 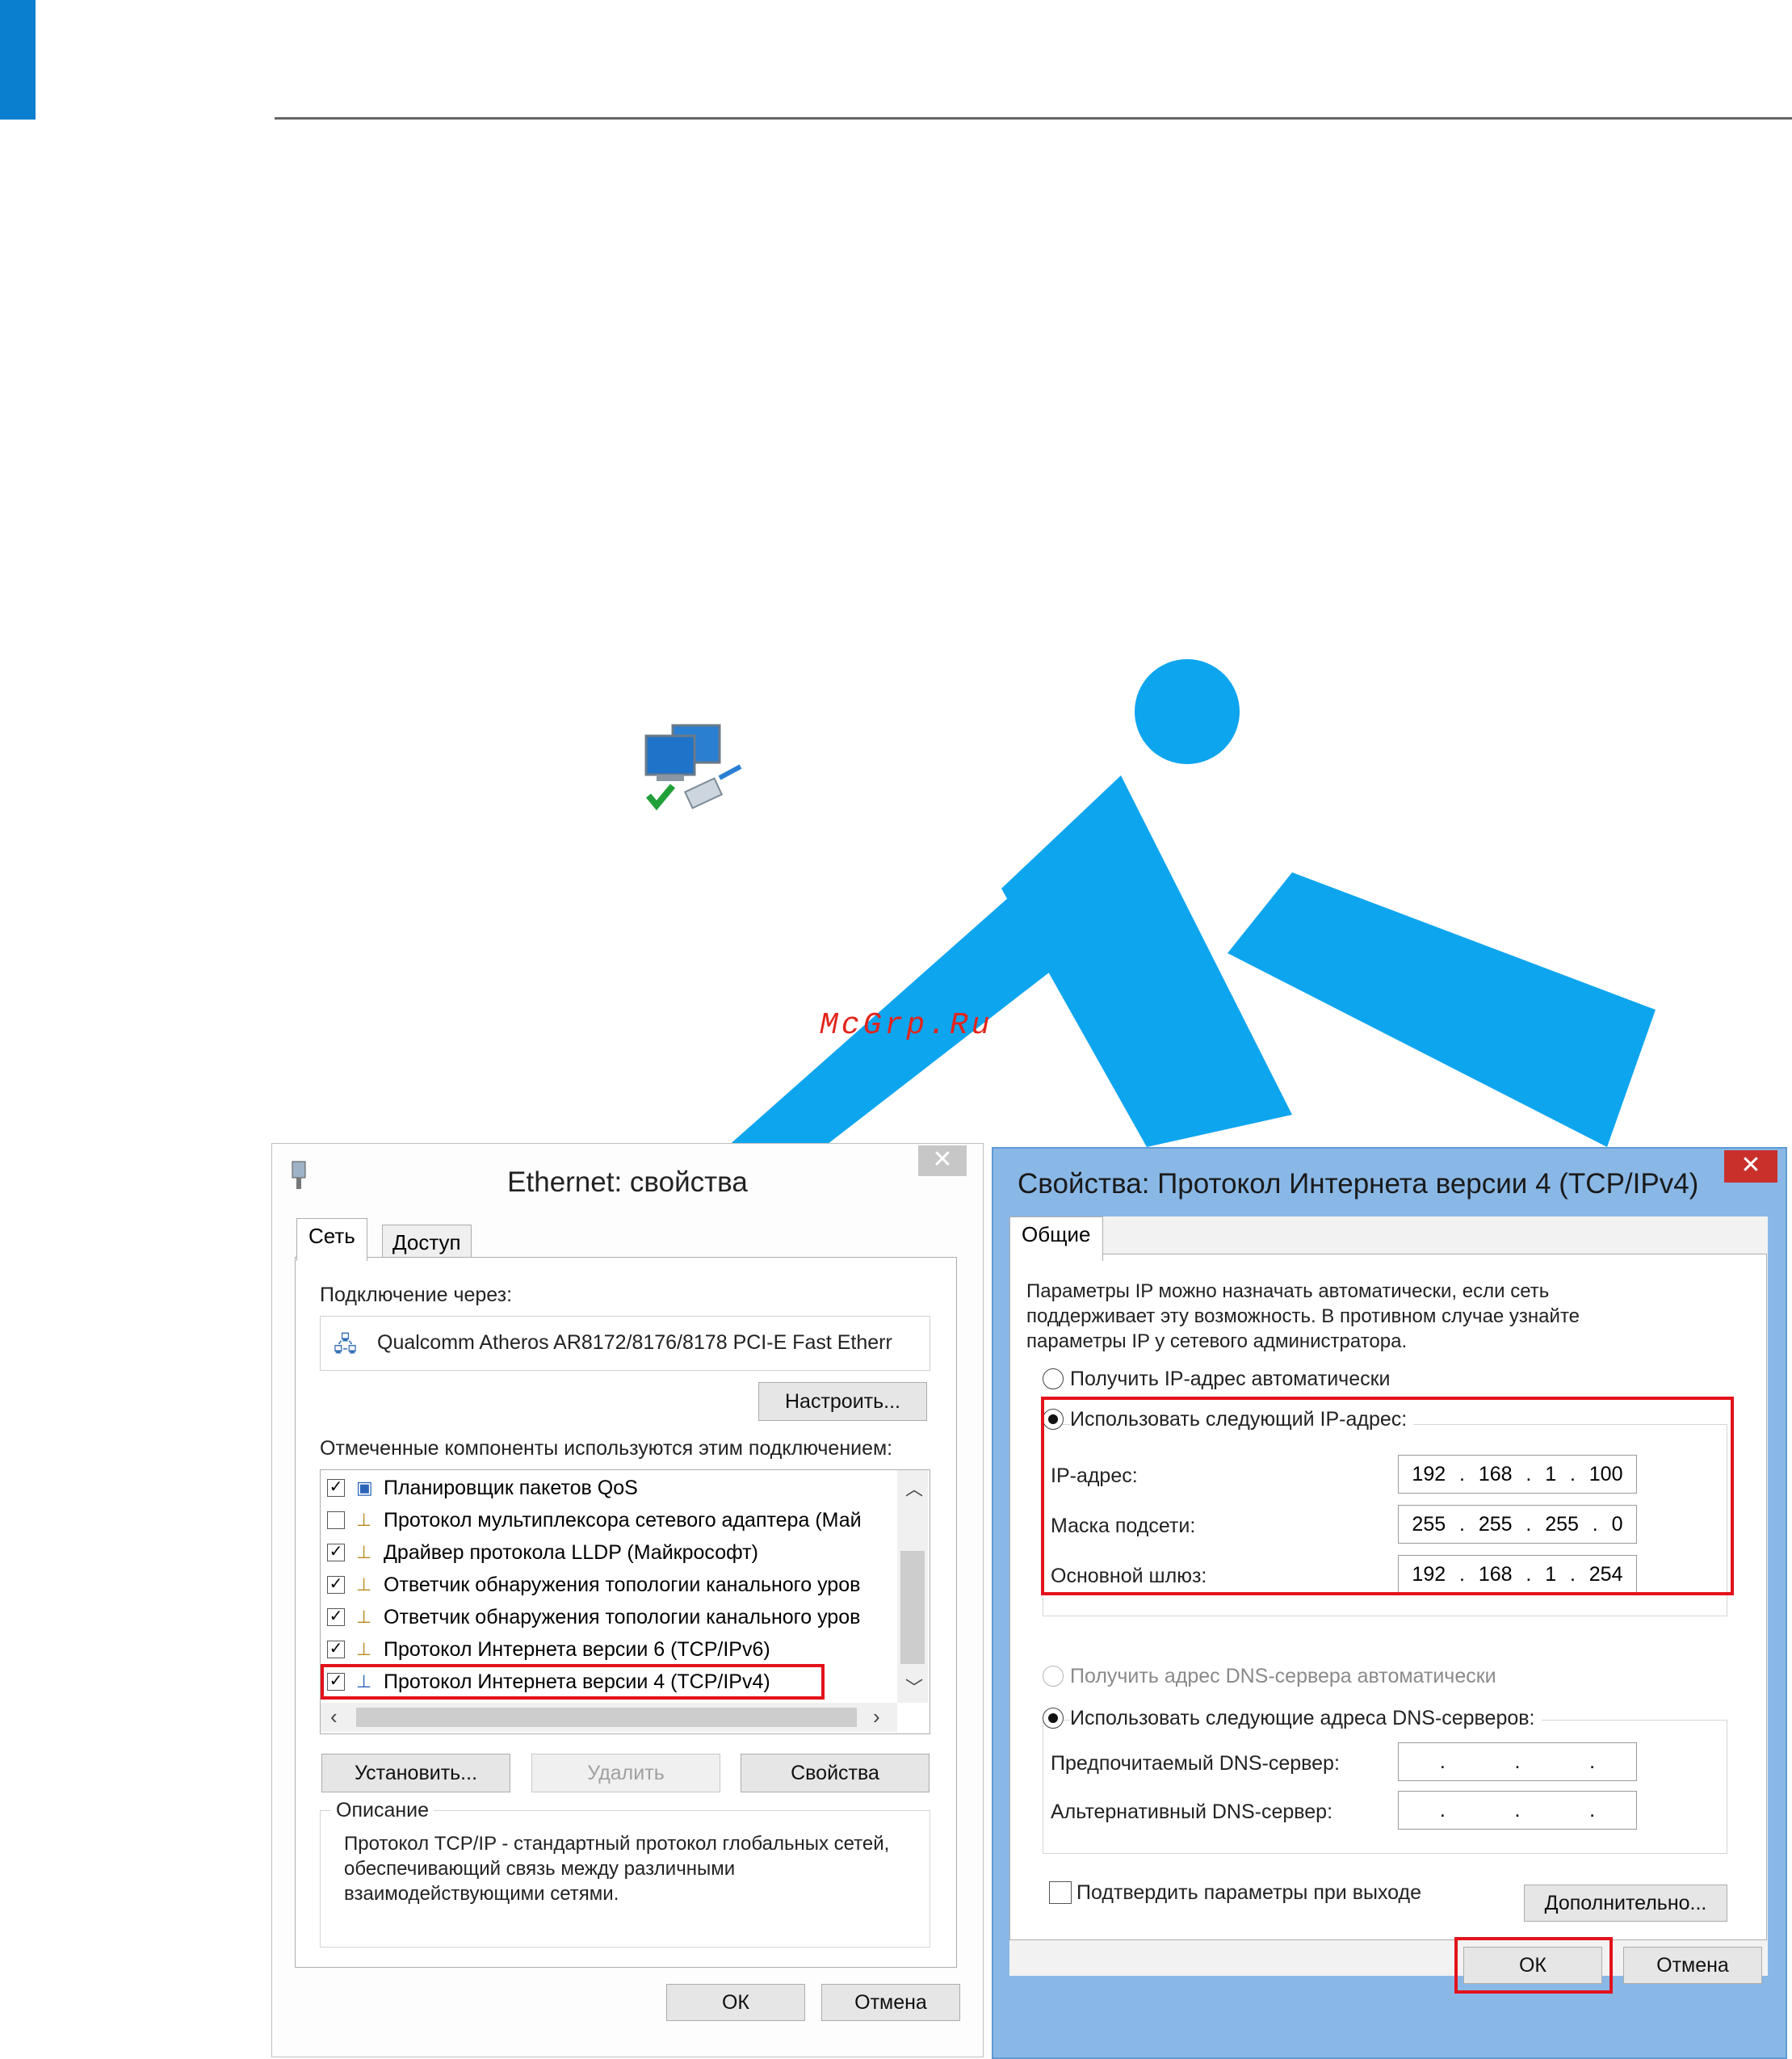 What do you see at coordinates (1283, 1676) in the screenshot?
I see `radio-auto-dns-label: Получить адрес DNS-сервера автоматически` at bounding box center [1283, 1676].